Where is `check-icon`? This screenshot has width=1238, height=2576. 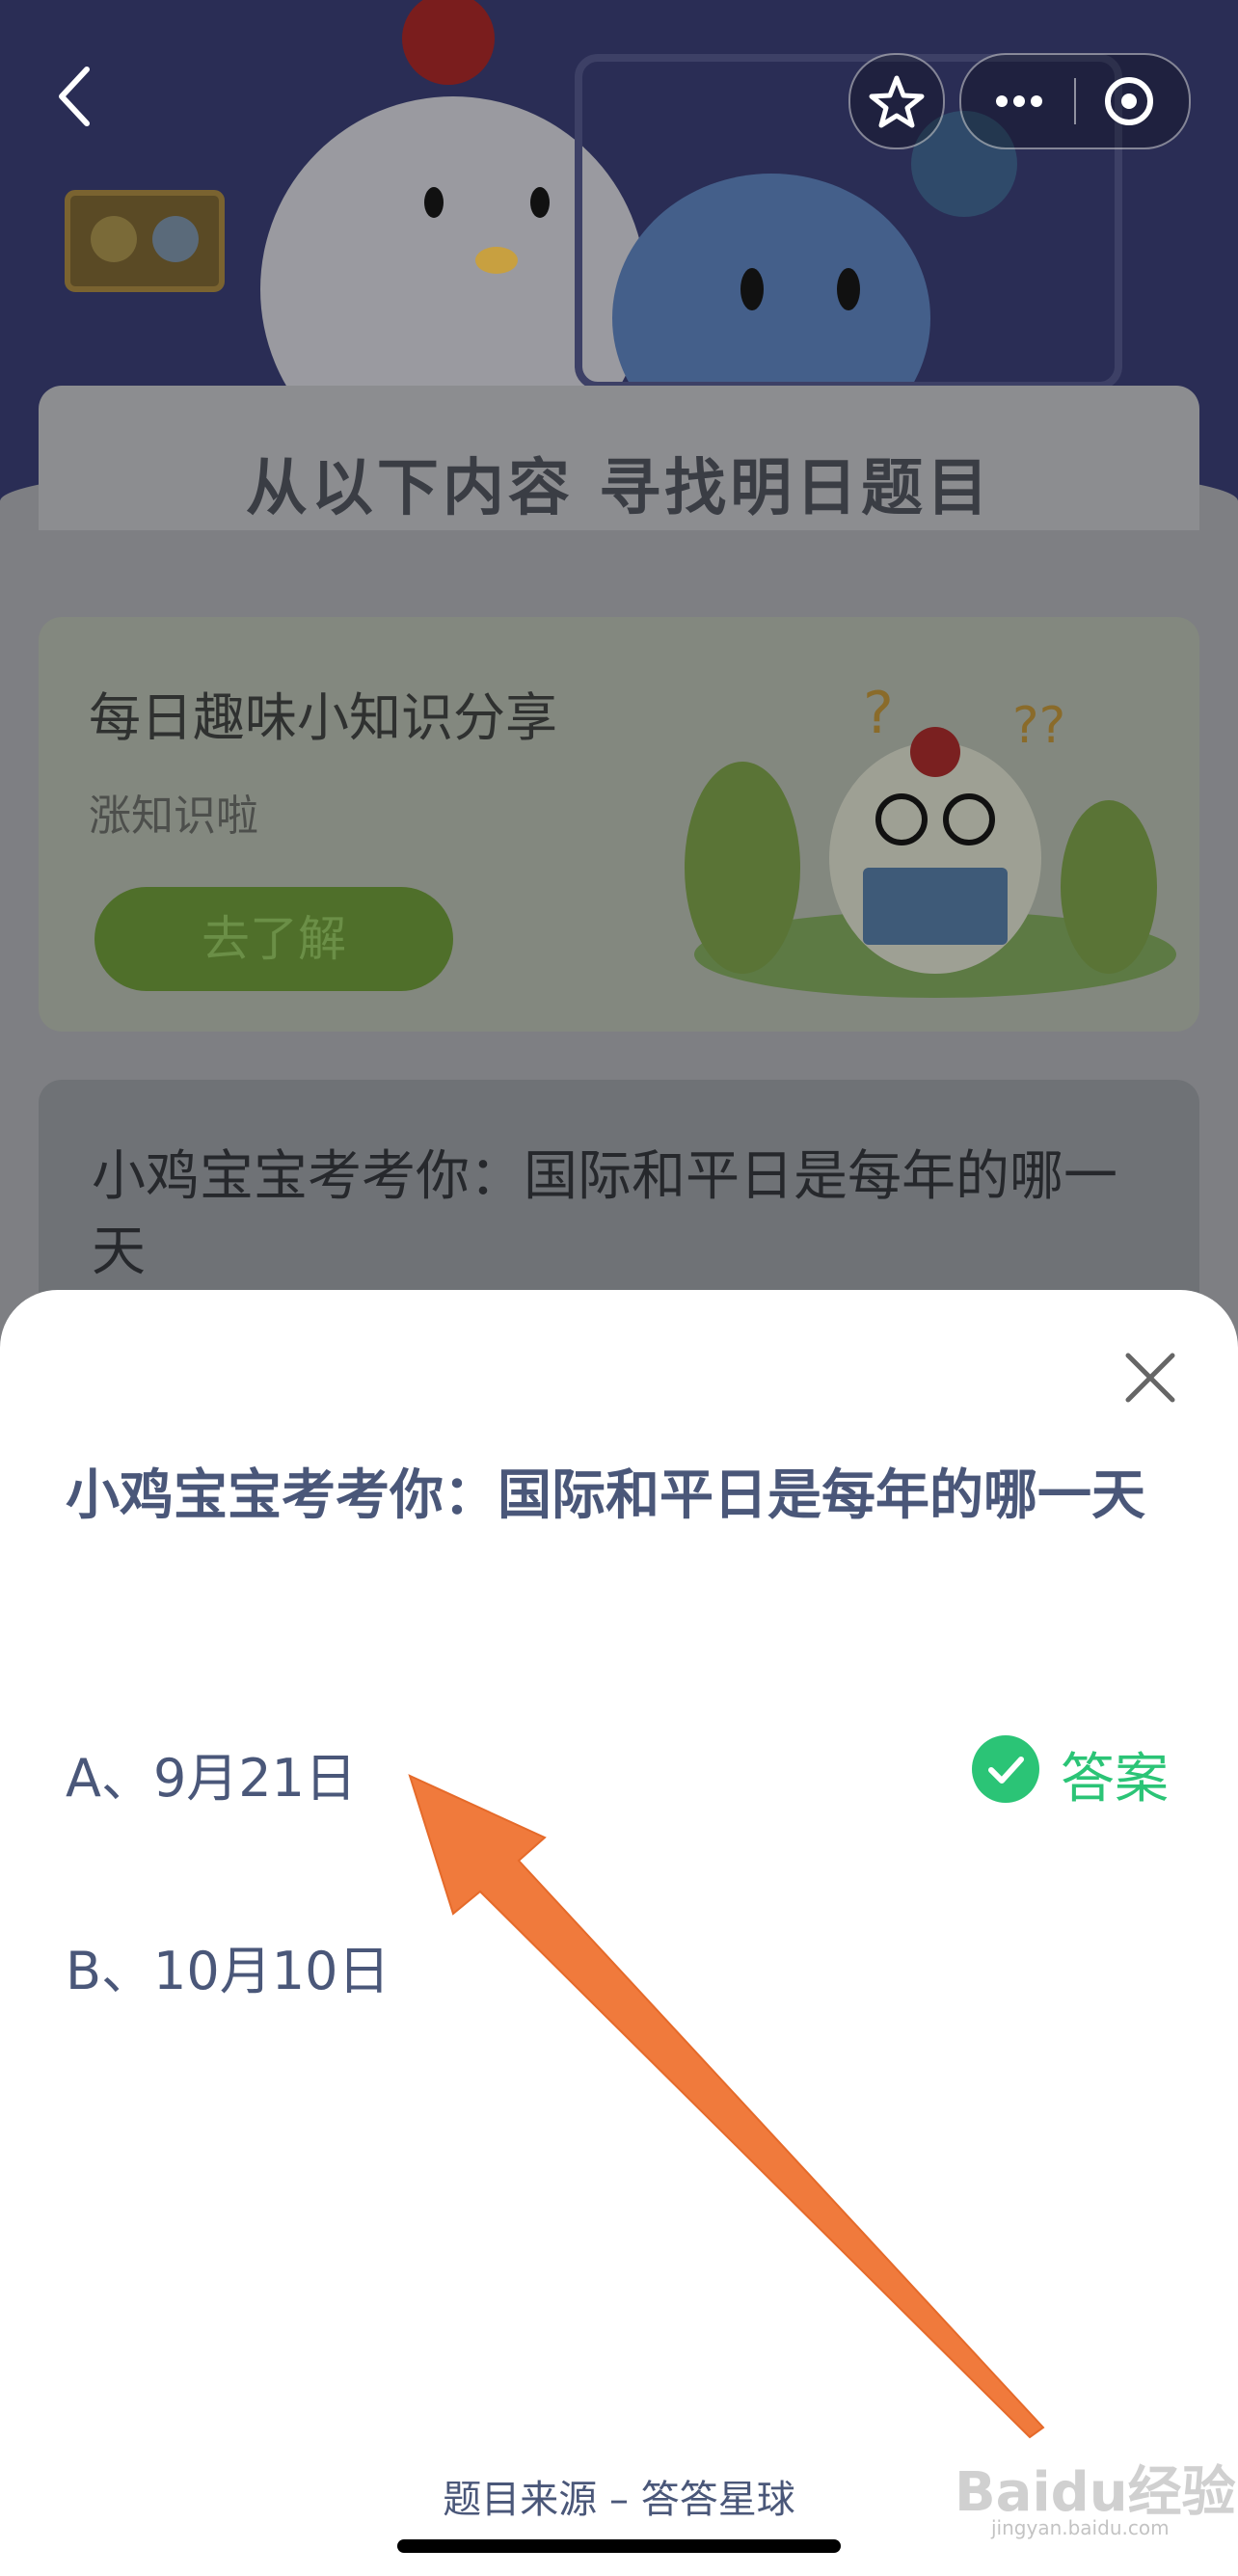
check-icon is located at coordinates (1005, 1769).